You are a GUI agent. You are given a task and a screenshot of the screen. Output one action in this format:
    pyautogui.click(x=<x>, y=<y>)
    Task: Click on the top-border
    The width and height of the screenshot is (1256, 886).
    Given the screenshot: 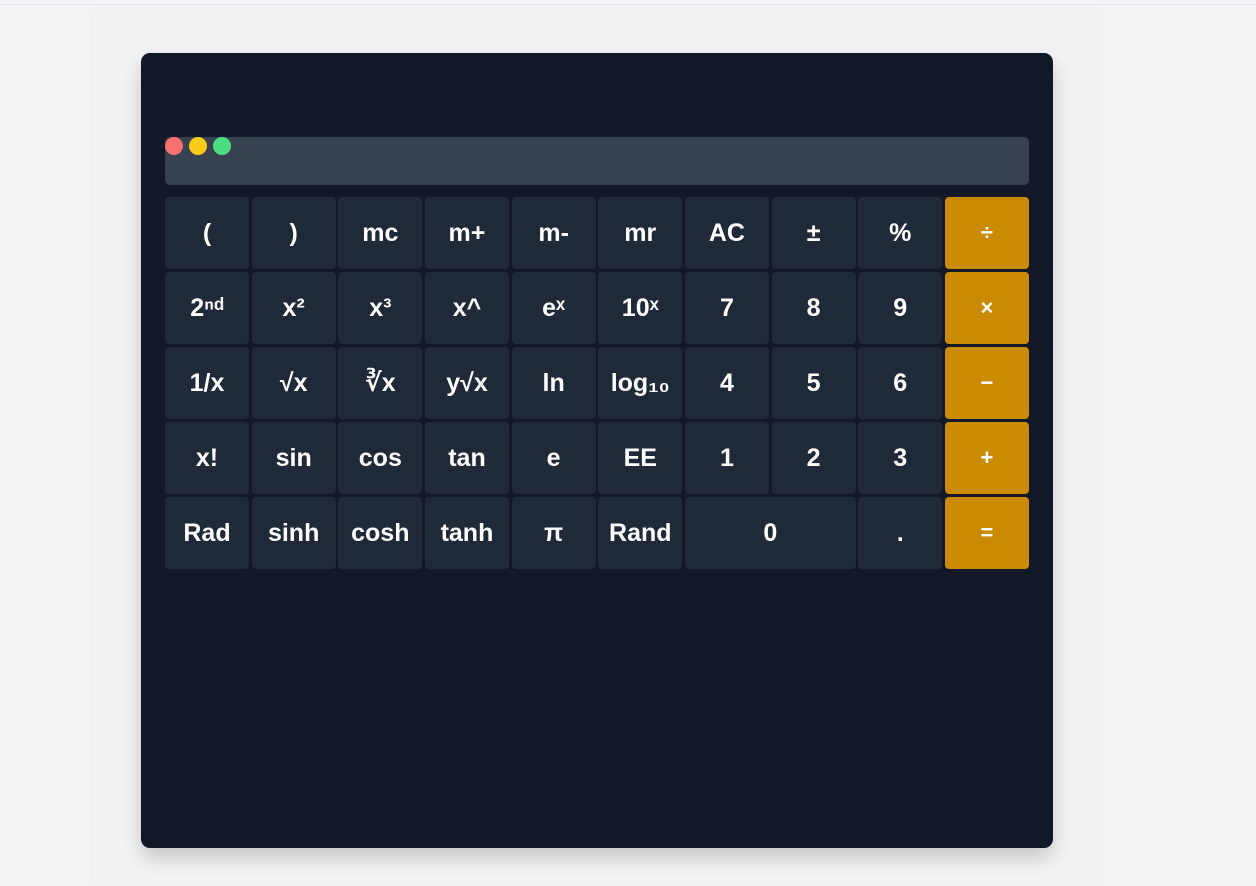 What is the action you would take?
    pyautogui.click(x=628, y=2)
    